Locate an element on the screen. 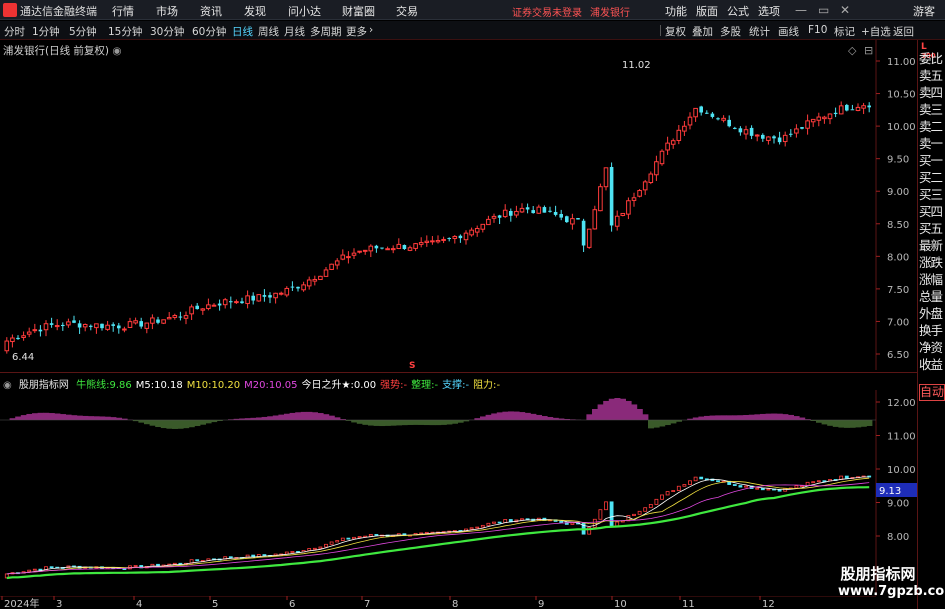  chart-expand-icon: ⊟ is located at coordinates (868, 50).